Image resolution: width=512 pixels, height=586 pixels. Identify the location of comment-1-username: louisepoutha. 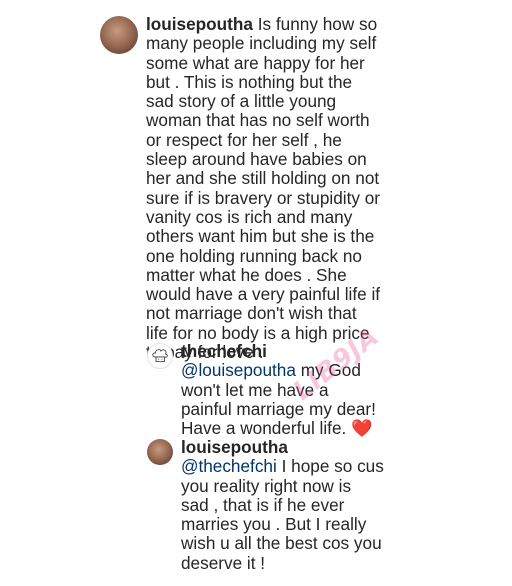
(199, 24).